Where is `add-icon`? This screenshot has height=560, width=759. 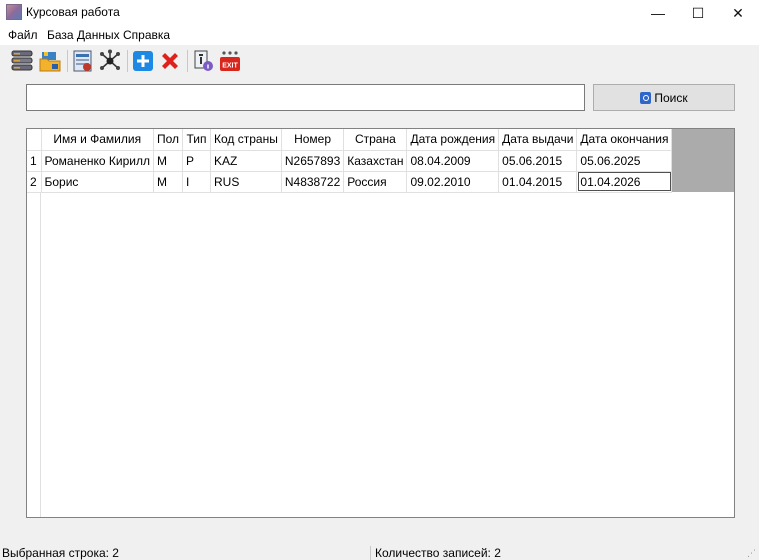 add-icon is located at coordinates (143, 61).